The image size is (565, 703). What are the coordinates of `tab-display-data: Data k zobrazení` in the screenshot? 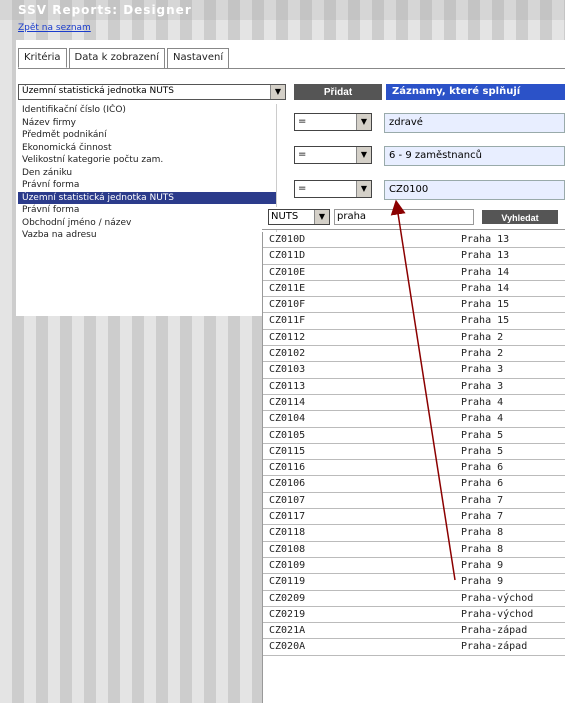 It's located at (117, 58).